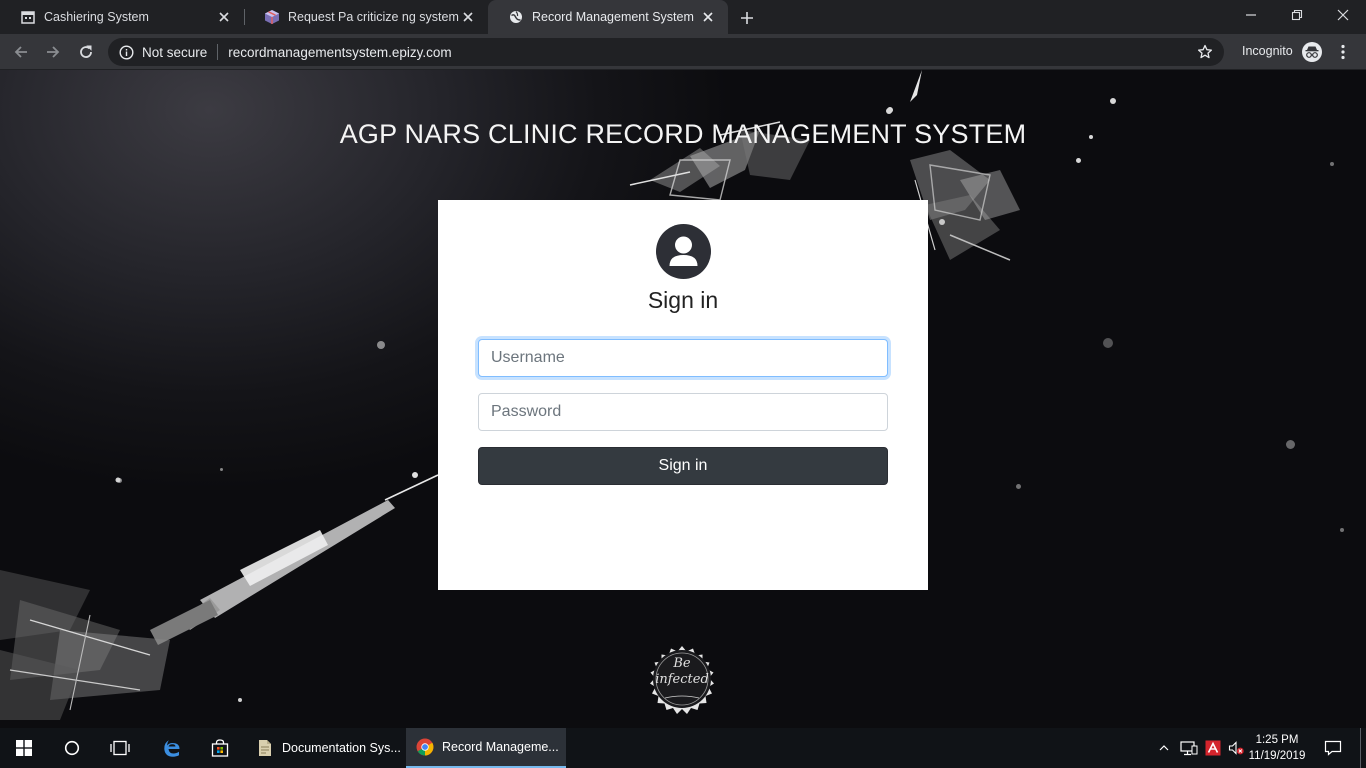 Image resolution: width=1366 pixels, height=768 pixels. I want to click on action-center-button, so click(1333, 748).